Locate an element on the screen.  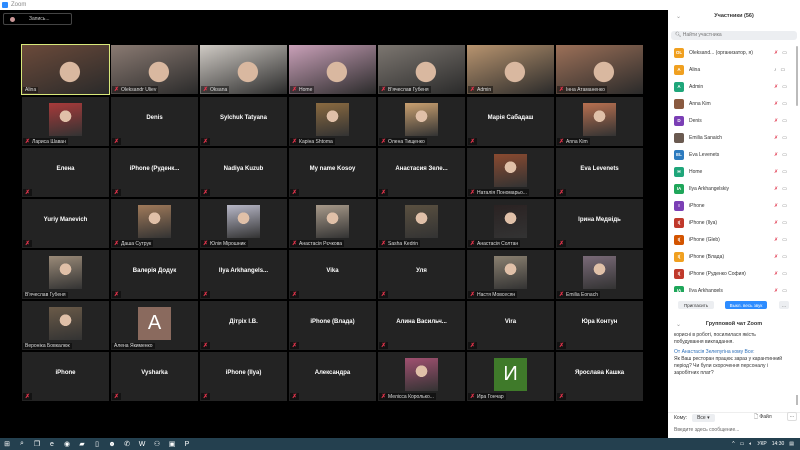
search-icon: ⌕ is located at coordinates (22, 444).